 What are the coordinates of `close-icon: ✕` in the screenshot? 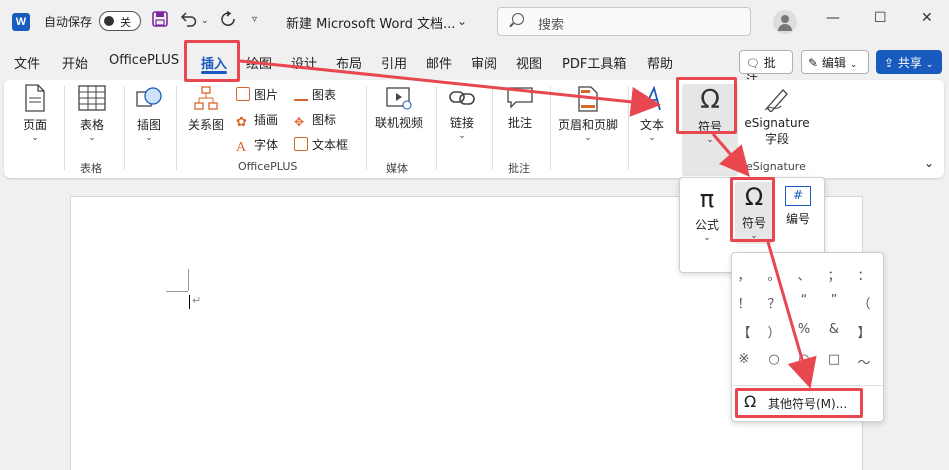 It's located at (927, 18).